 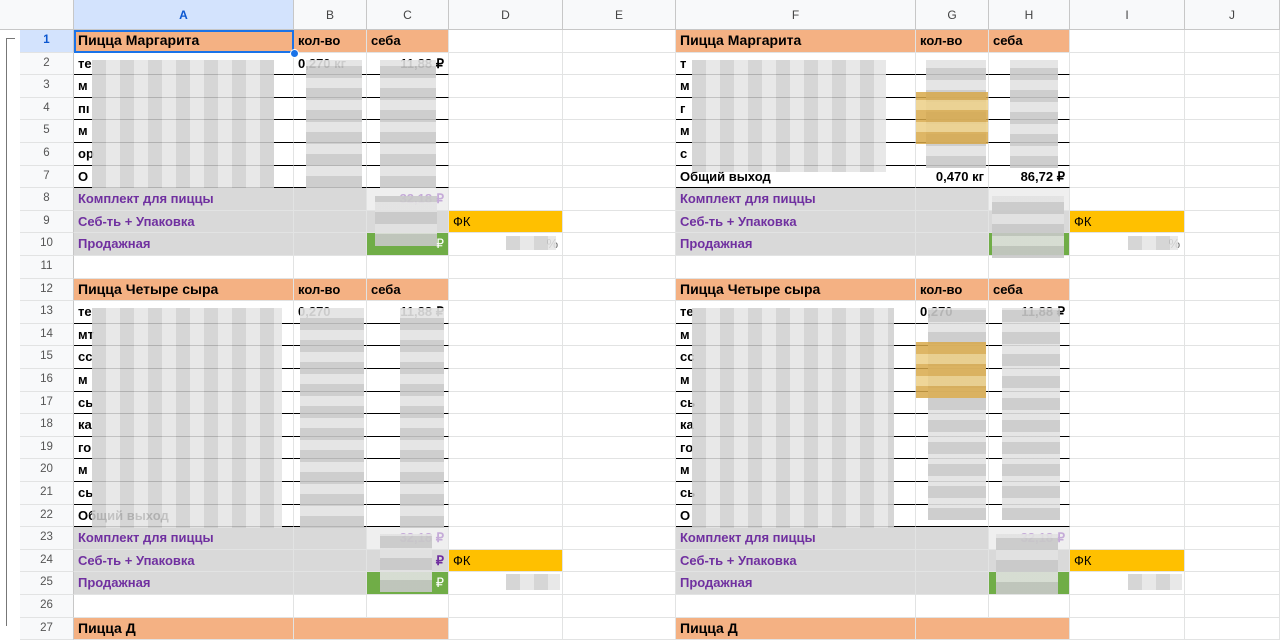 What do you see at coordinates (1029, 177) in the screenshot?
I see `total-cost: 86,72 ₽` at bounding box center [1029, 177].